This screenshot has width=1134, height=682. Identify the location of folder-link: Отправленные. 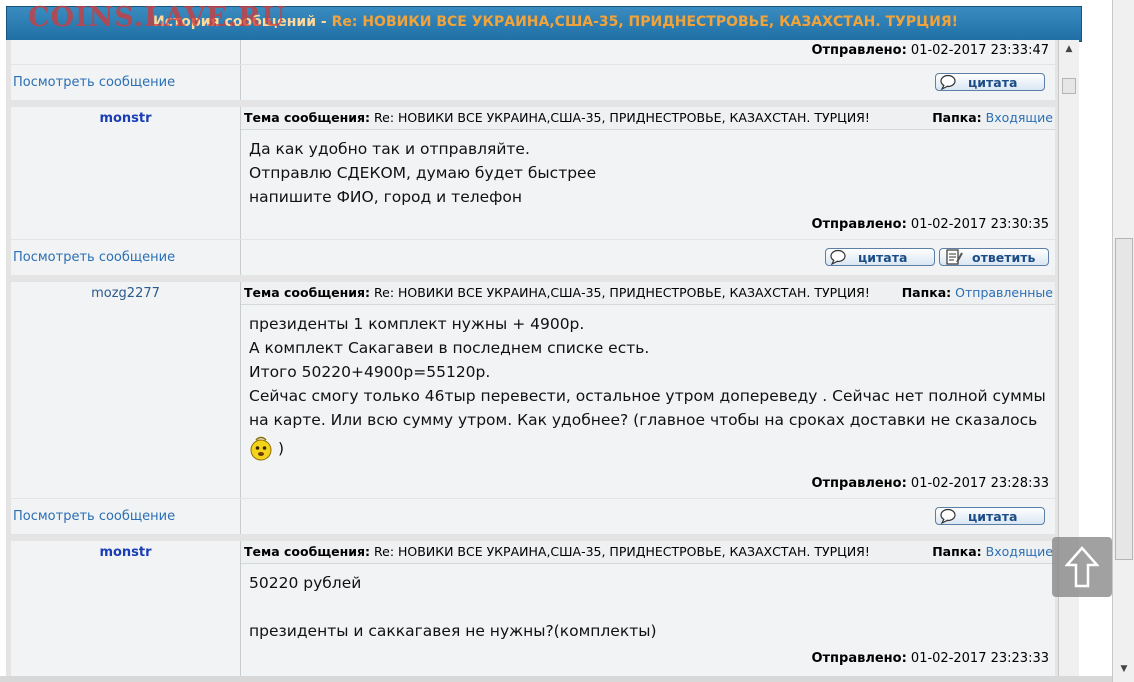
(1004, 292).